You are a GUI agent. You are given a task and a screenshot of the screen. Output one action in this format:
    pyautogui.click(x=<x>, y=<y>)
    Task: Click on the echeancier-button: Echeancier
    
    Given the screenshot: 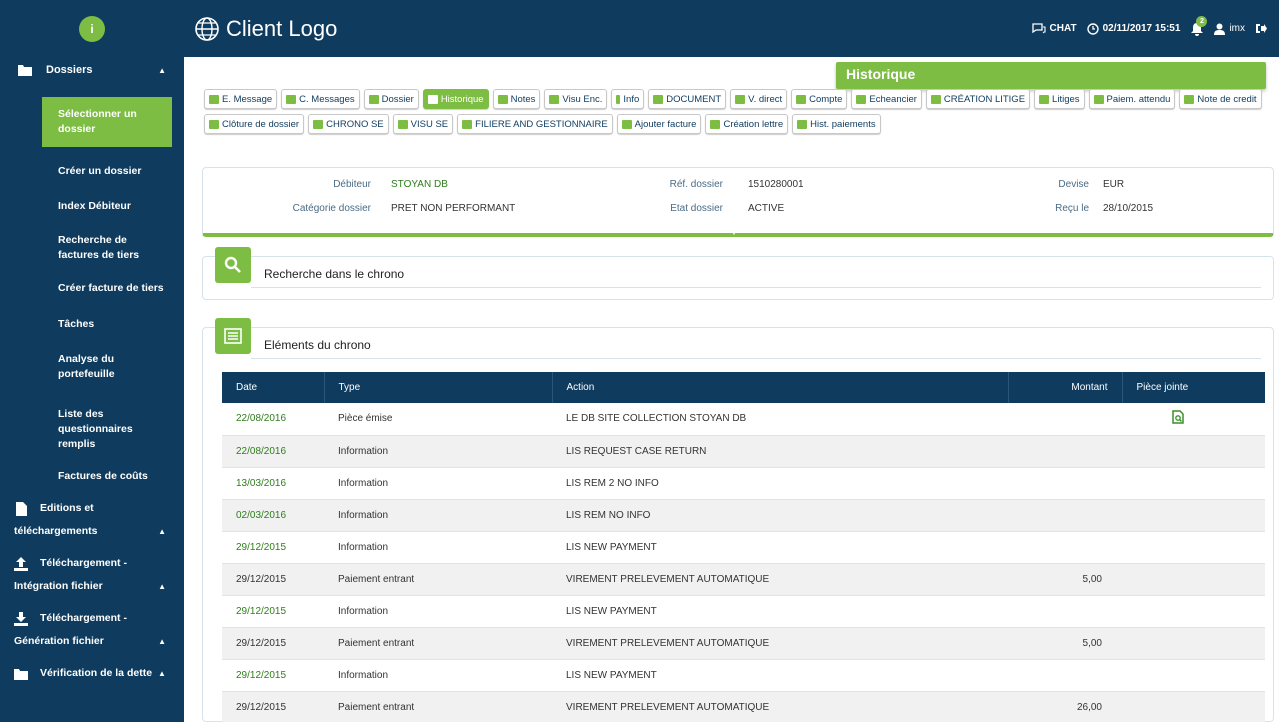 What is the action you would take?
    pyautogui.click(x=886, y=99)
    